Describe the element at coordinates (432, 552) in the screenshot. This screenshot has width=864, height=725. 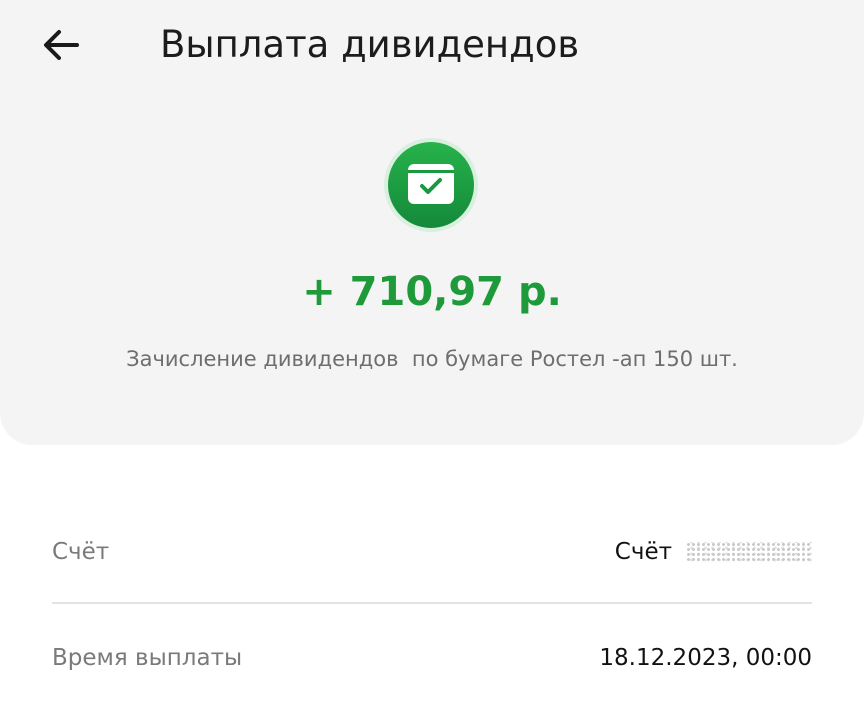
I see `account-row: Счёт Счёт` at that location.